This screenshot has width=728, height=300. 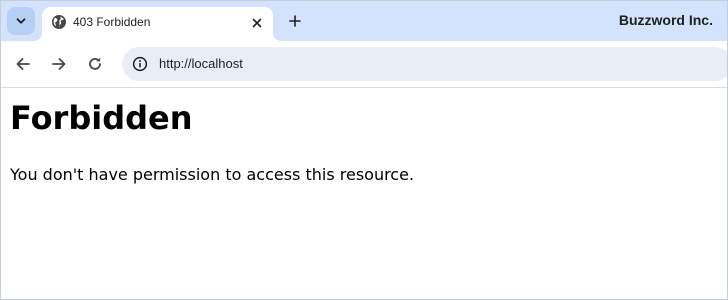 What do you see at coordinates (157, 24) in the screenshot?
I see `tab-active: 403 Forbidden` at bounding box center [157, 24].